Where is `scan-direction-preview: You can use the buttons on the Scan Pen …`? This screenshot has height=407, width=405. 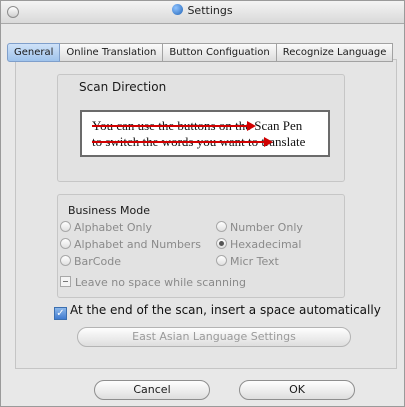
scan-direction-preview: You can use the buttons on the Scan Pen … is located at coordinates (205, 133).